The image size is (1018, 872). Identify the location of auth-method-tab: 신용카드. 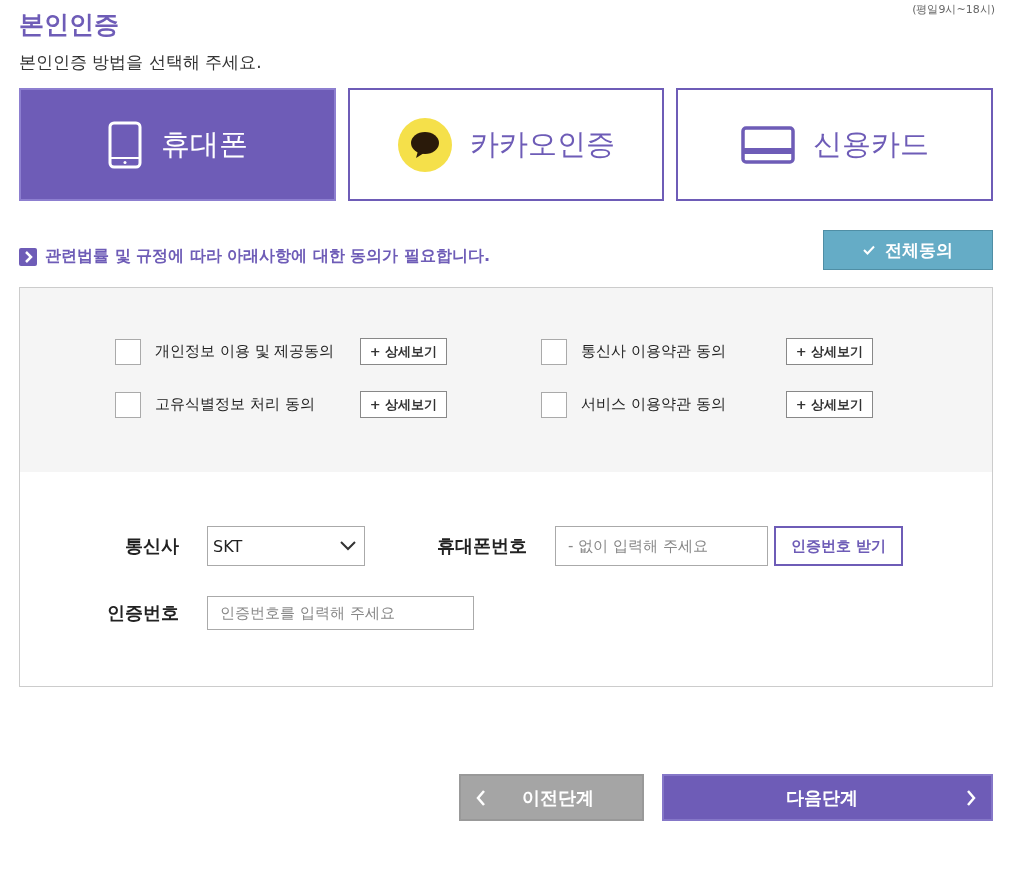
(834, 144).